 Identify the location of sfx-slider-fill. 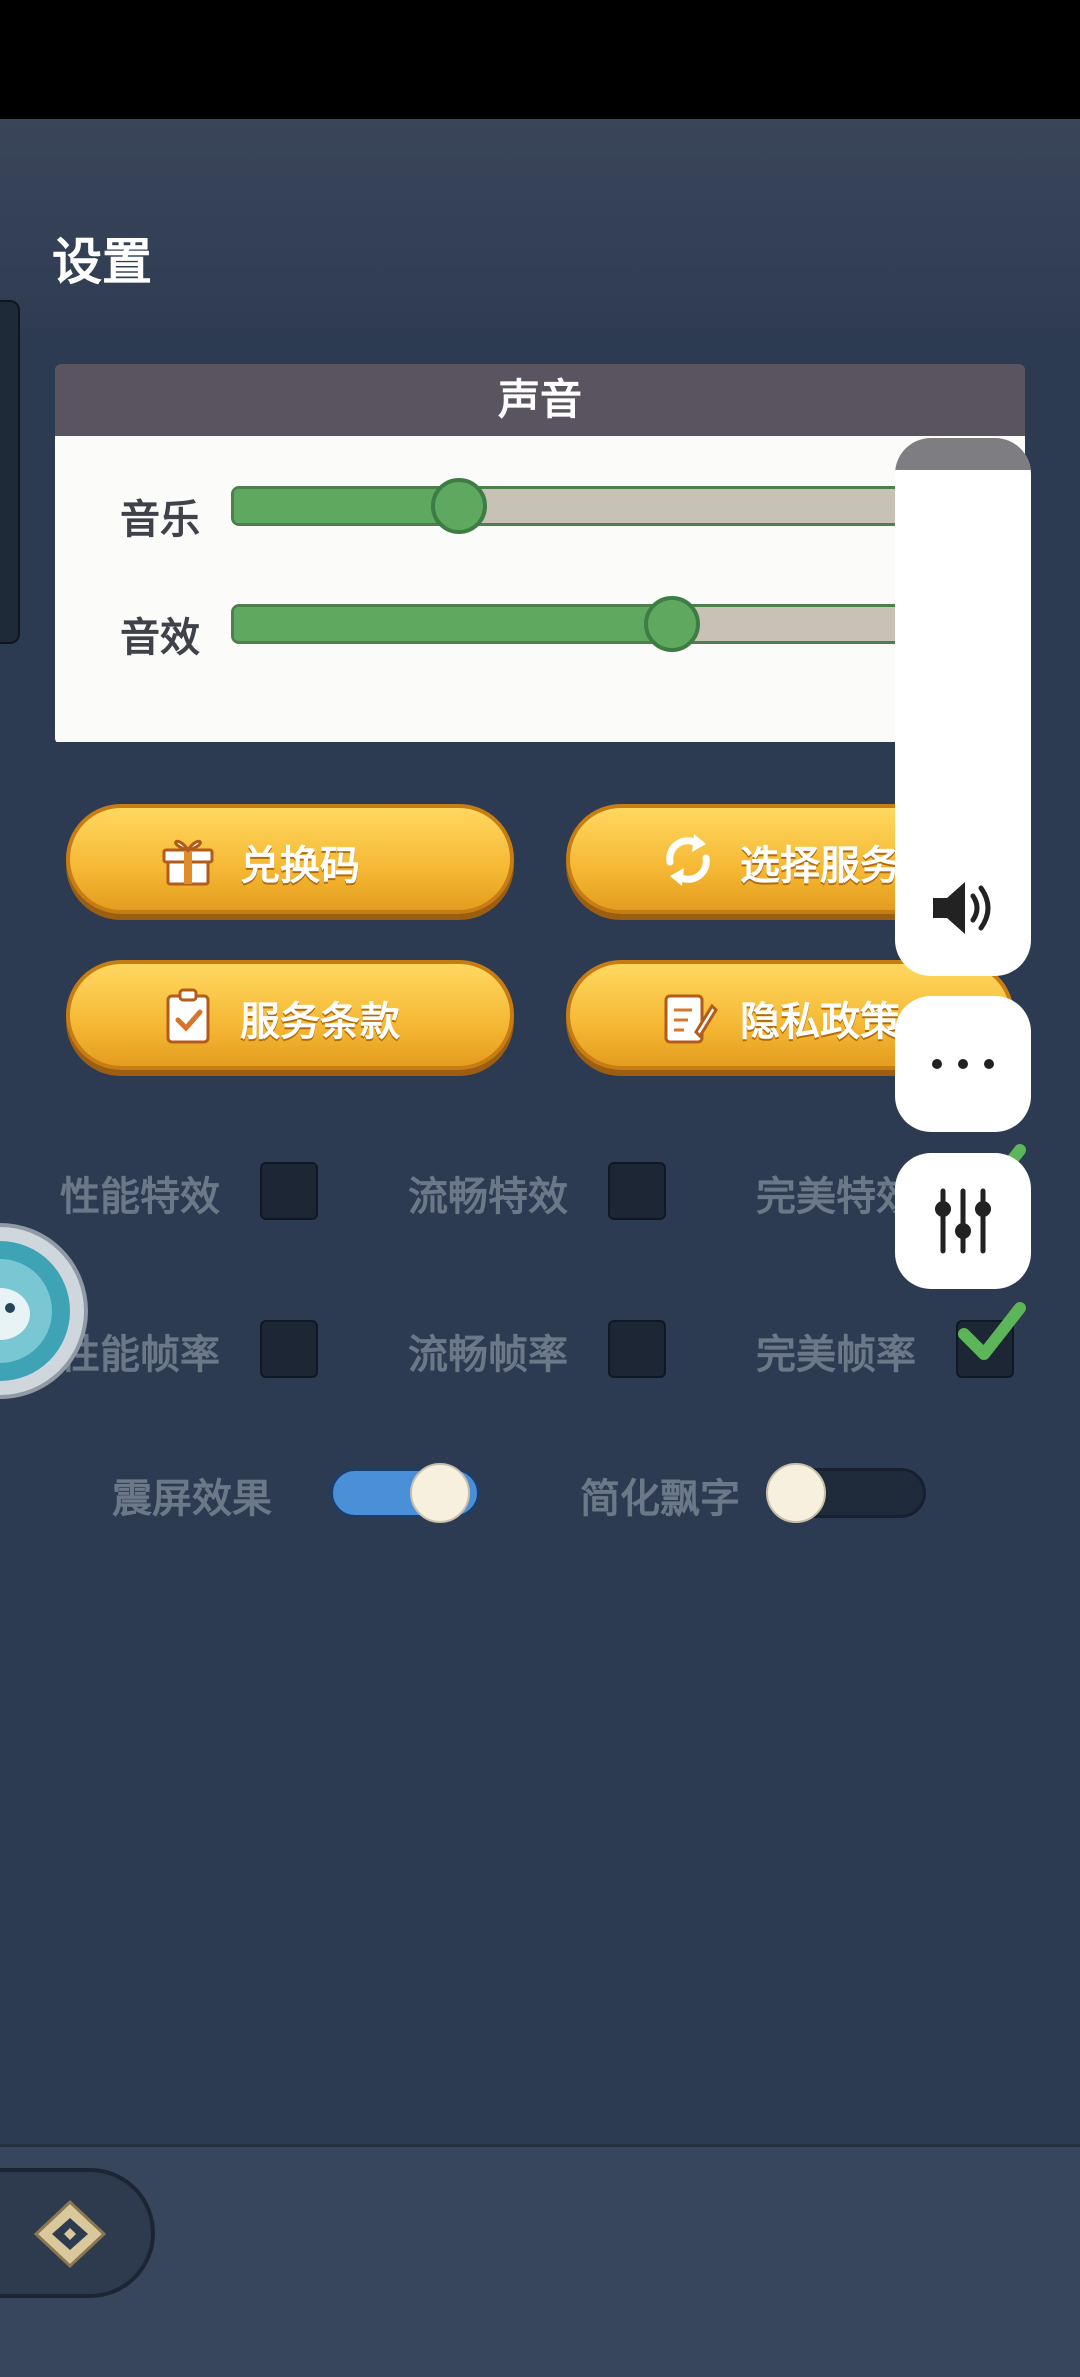
(454, 624).